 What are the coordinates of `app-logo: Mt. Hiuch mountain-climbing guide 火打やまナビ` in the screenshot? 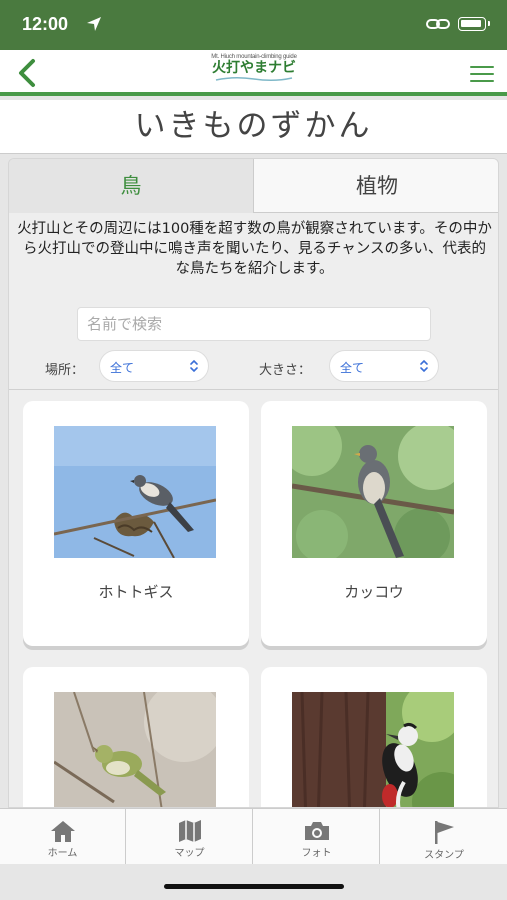 It's located at (254, 73).